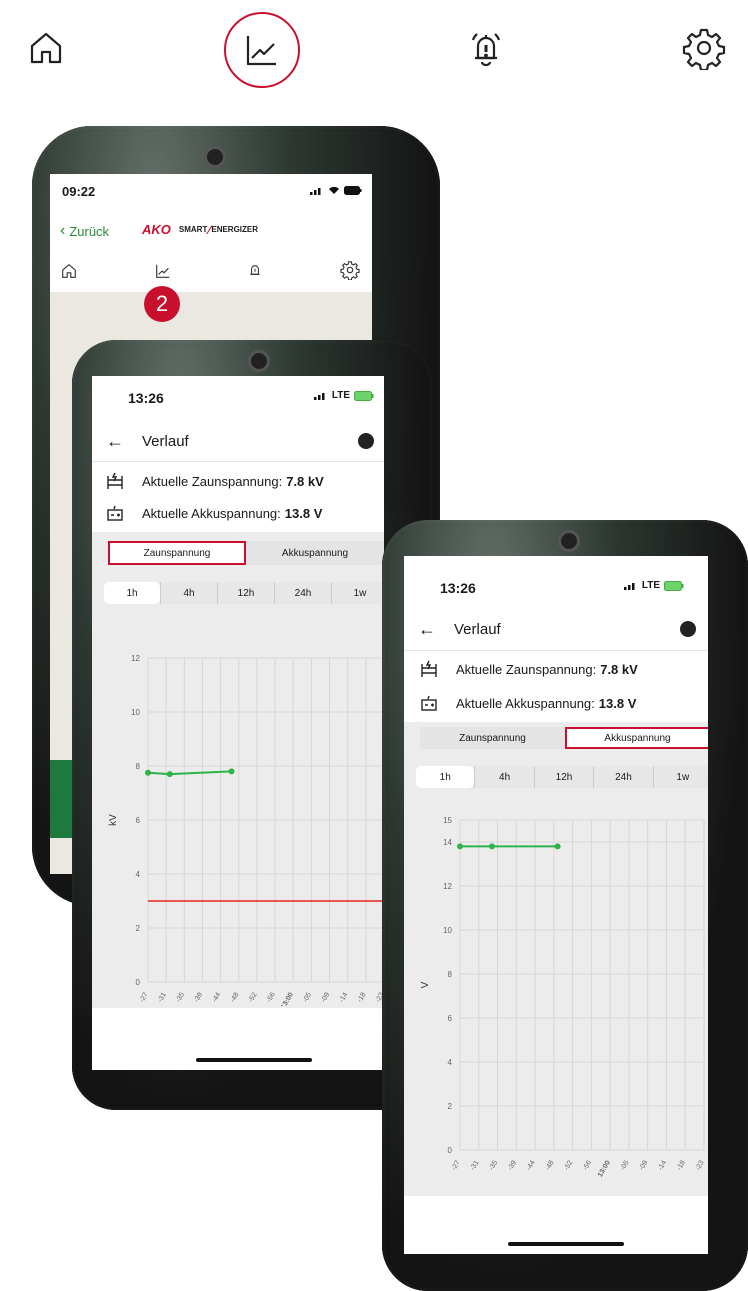 This screenshot has height=1291, width=748. Describe the element at coordinates (46, 48) in the screenshot. I see `nav-home-icon` at that location.